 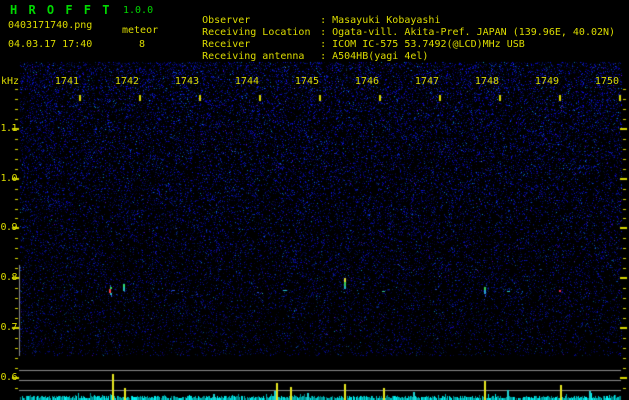 What do you see at coordinates (426, 81) in the screenshot?
I see `time-tick-label: 1747` at bounding box center [426, 81].